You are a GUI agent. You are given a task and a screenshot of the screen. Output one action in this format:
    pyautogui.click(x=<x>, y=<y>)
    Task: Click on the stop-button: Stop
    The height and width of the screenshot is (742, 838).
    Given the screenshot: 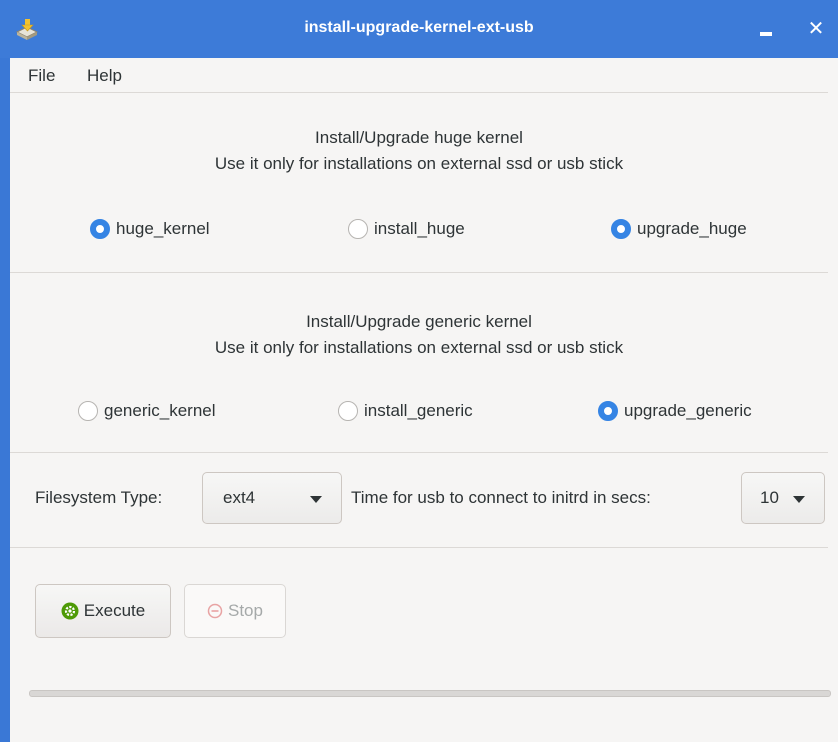 What is the action you would take?
    pyautogui.click(x=235, y=611)
    